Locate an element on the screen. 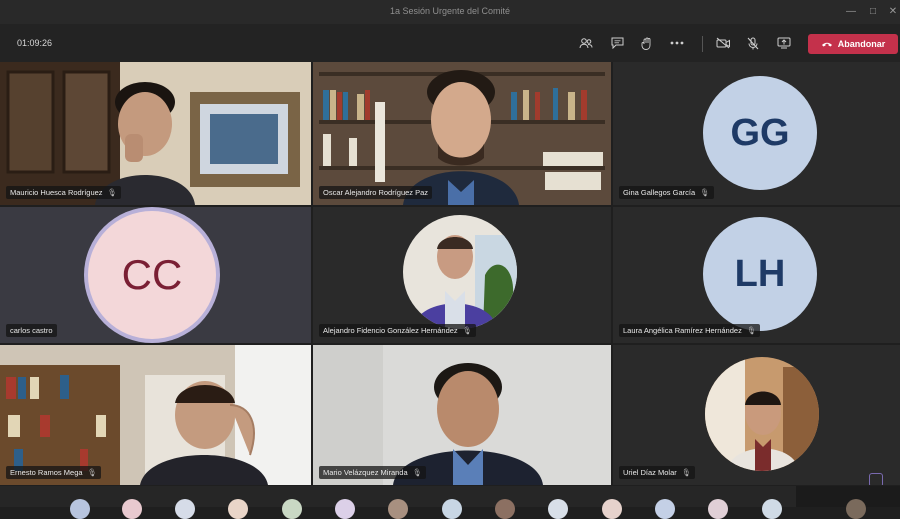  participant-tile: Oscar Alejandro Rodríguez Paz is located at coordinates (462, 133).